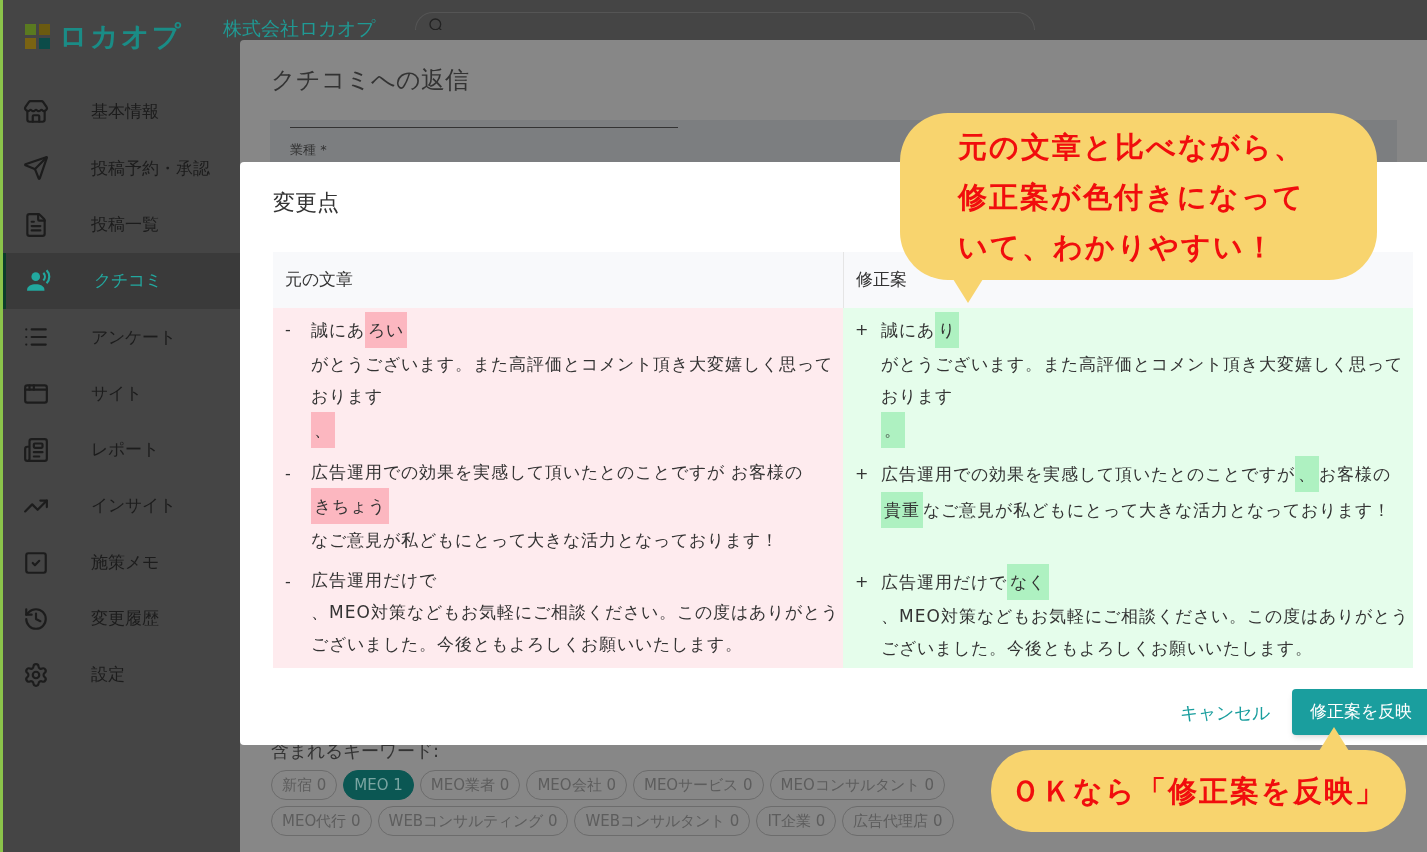  Describe the element at coordinates (947, 330) in the screenshot. I see `changed-text: り` at that location.